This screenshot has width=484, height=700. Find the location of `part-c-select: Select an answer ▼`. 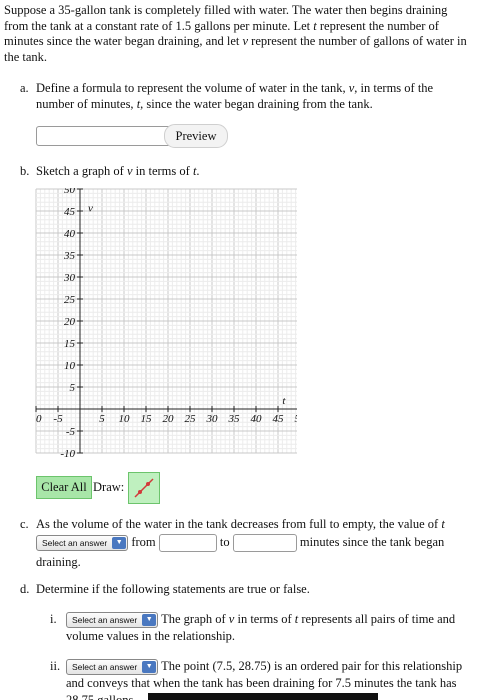

part-c-select: Select an answer ▼ is located at coordinates (82, 543).